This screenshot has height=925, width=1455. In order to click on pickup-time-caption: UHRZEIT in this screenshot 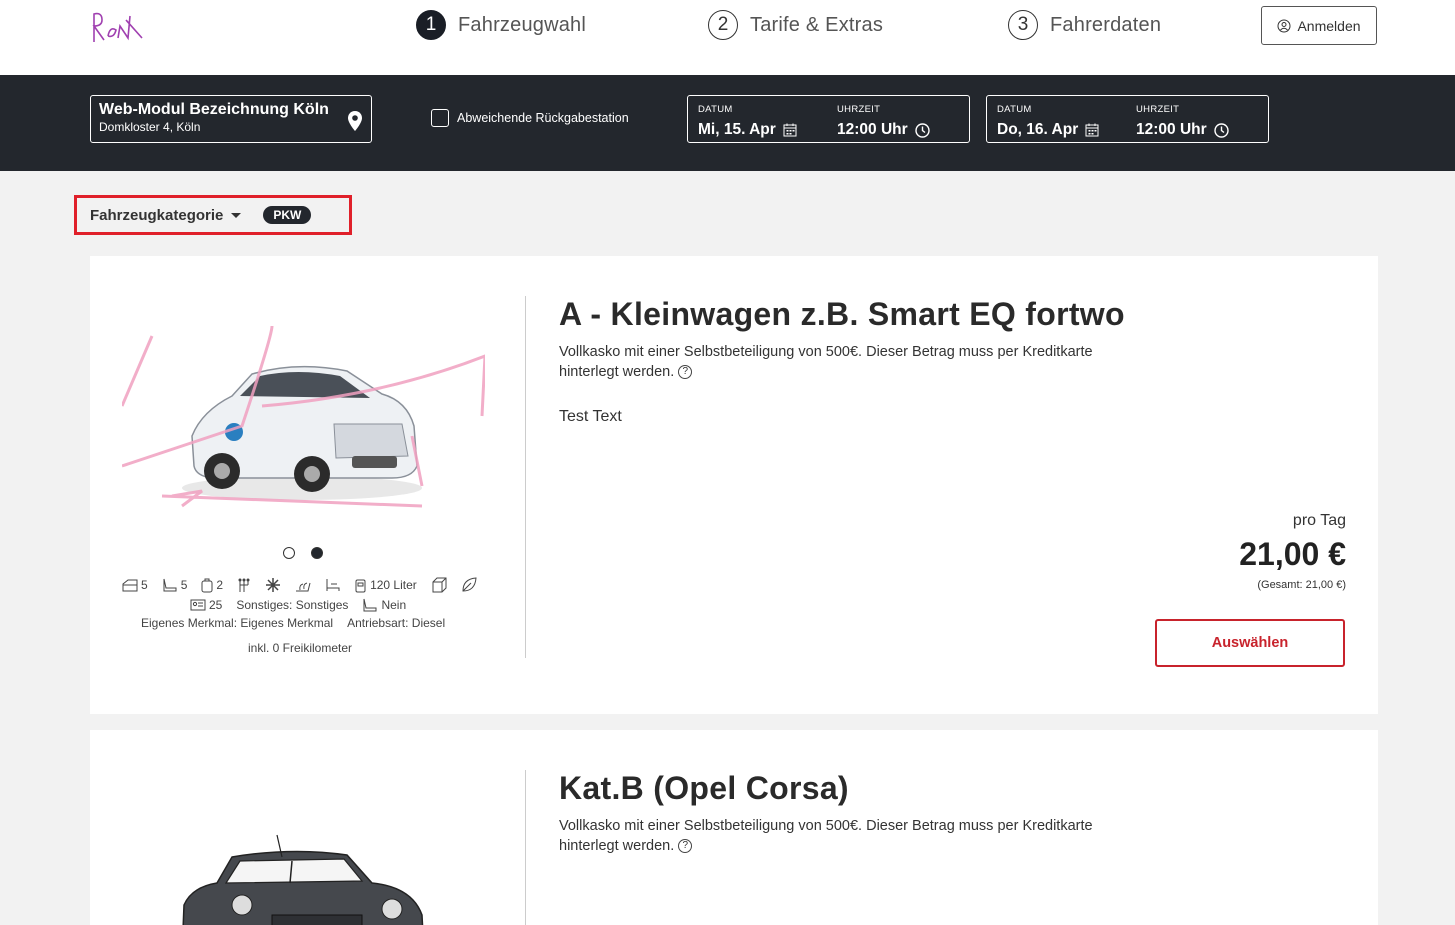, I will do `click(859, 109)`.